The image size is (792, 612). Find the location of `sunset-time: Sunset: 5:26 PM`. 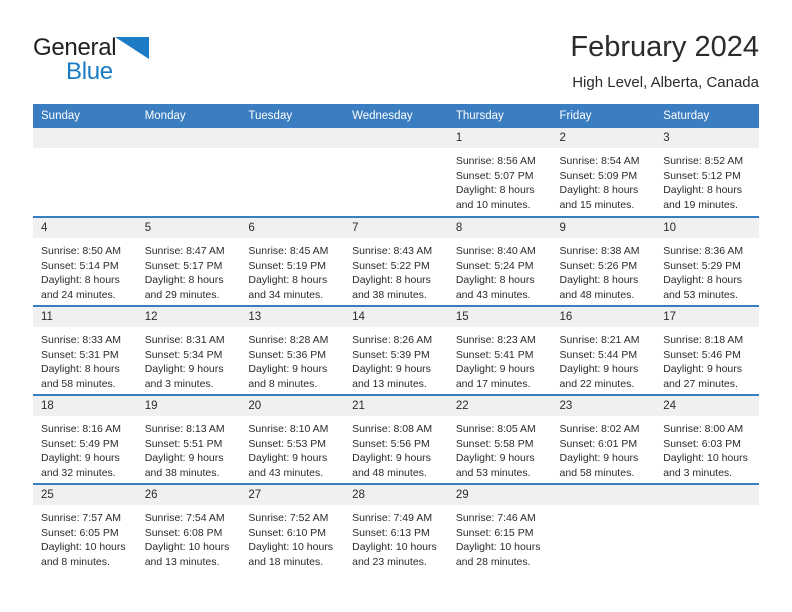

sunset-time: Sunset: 5:26 PM is located at coordinates (598, 265).